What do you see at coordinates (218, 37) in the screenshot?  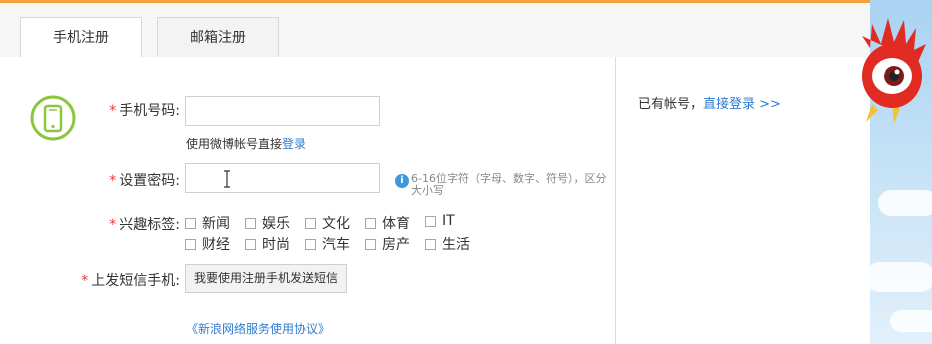 I see `tab-email-register: 邮箱注册` at bounding box center [218, 37].